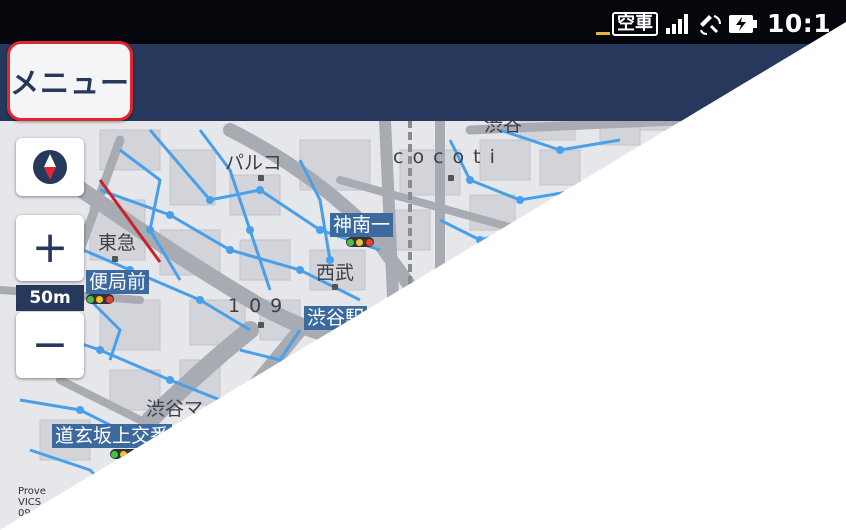  What do you see at coordinates (184, 409) in the screenshot?
I see `map-label-shibuya-mark: 渋谷マー` at bounding box center [184, 409].